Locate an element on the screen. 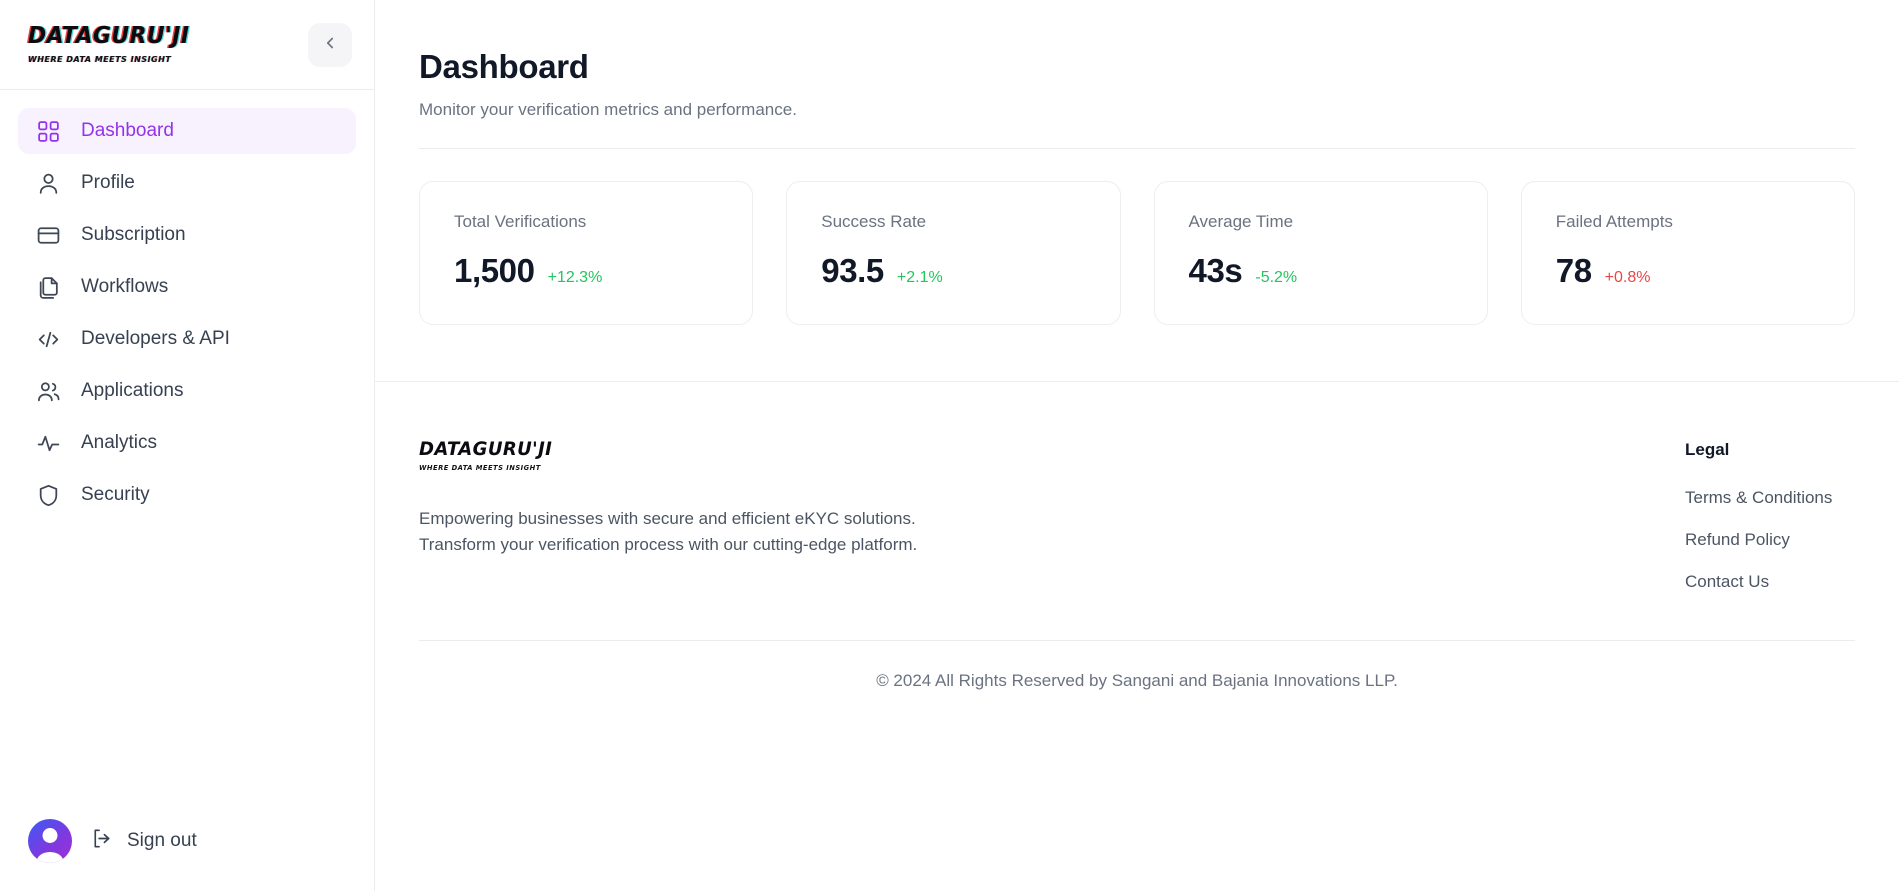  stat-card-value: 1,500 is located at coordinates (494, 270).